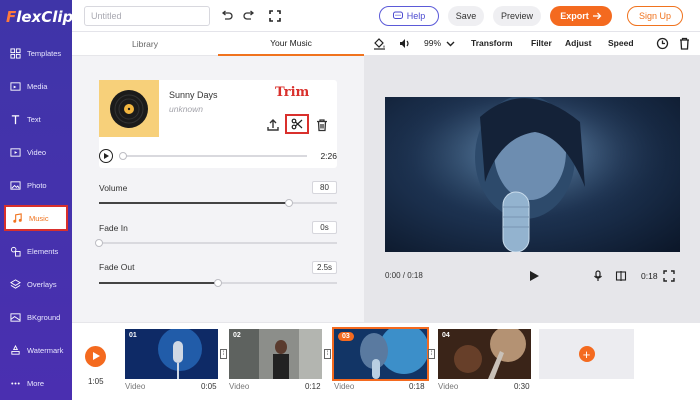 The height and width of the screenshot is (400, 700). What do you see at coordinates (95, 356) in the screenshot?
I see `timeline-play-button` at bounding box center [95, 356].